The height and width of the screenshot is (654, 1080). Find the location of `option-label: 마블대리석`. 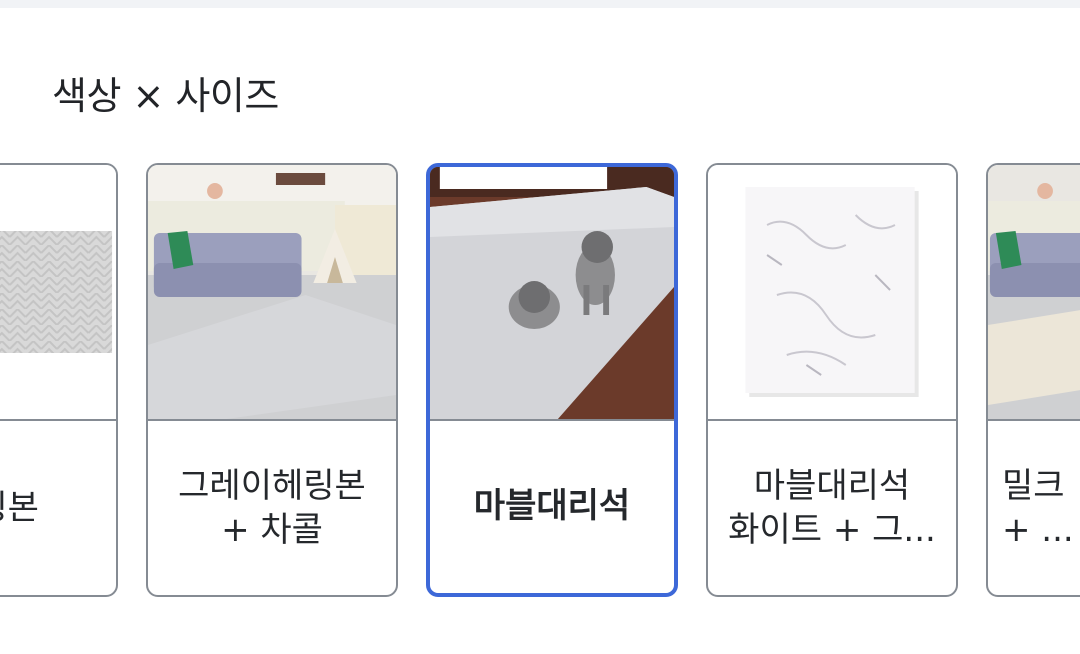

option-label: 마블대리석 is located at coordinates (552, 506).